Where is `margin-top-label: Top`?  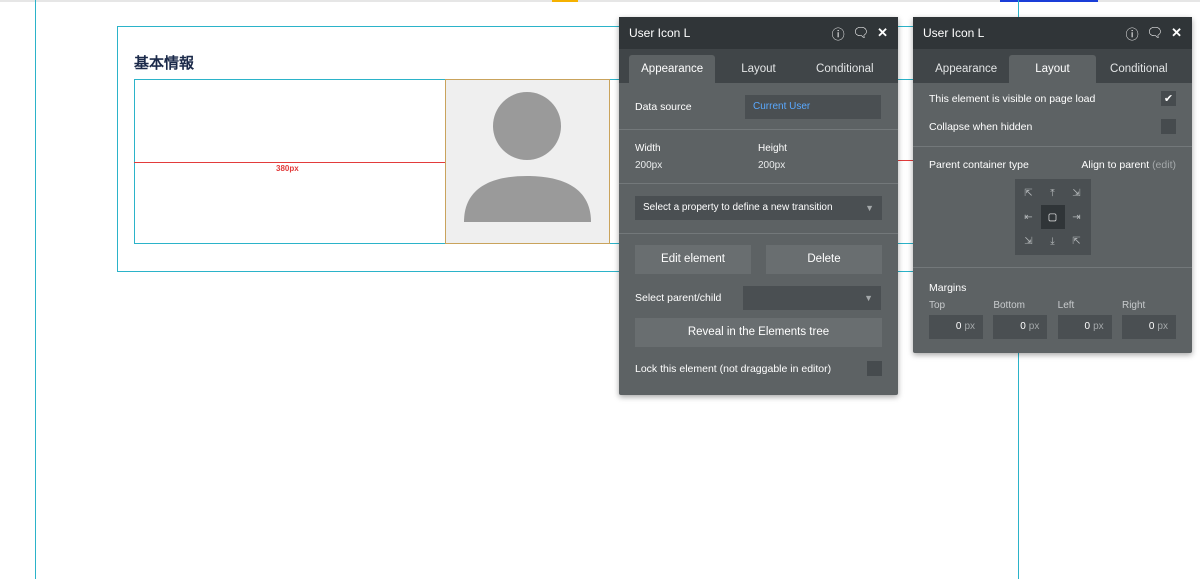 margin-top-label: Top is located at coordinates (937, 305).